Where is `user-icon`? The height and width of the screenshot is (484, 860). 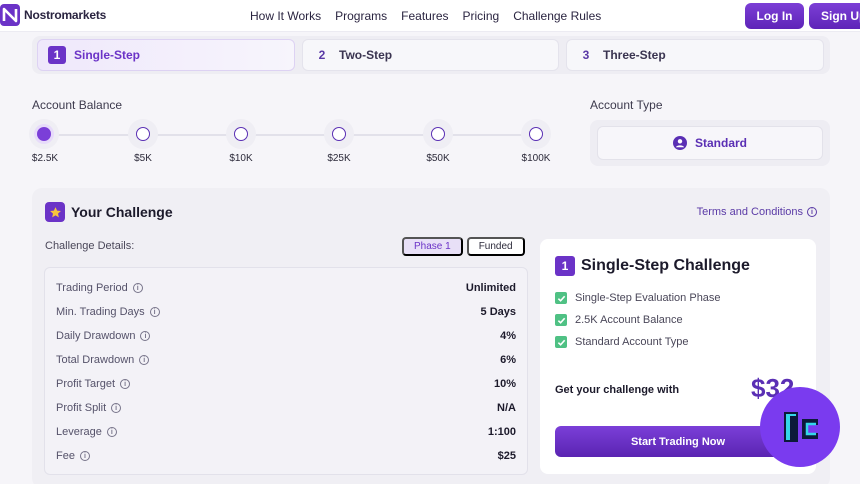 user-icon is located at coordinates (679, 143).